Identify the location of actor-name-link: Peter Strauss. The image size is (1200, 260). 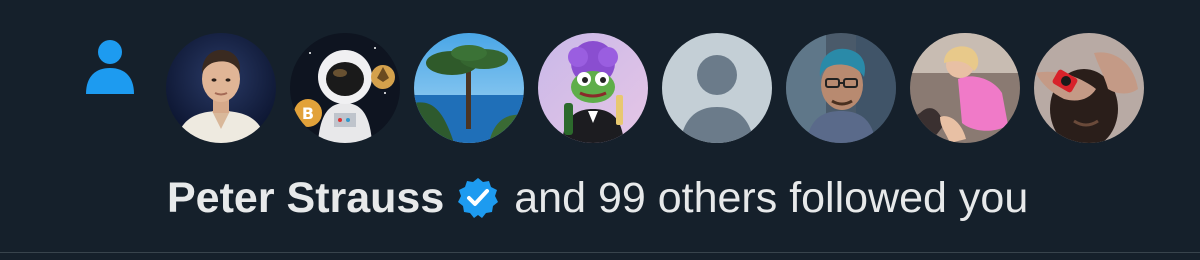
(305, 198).